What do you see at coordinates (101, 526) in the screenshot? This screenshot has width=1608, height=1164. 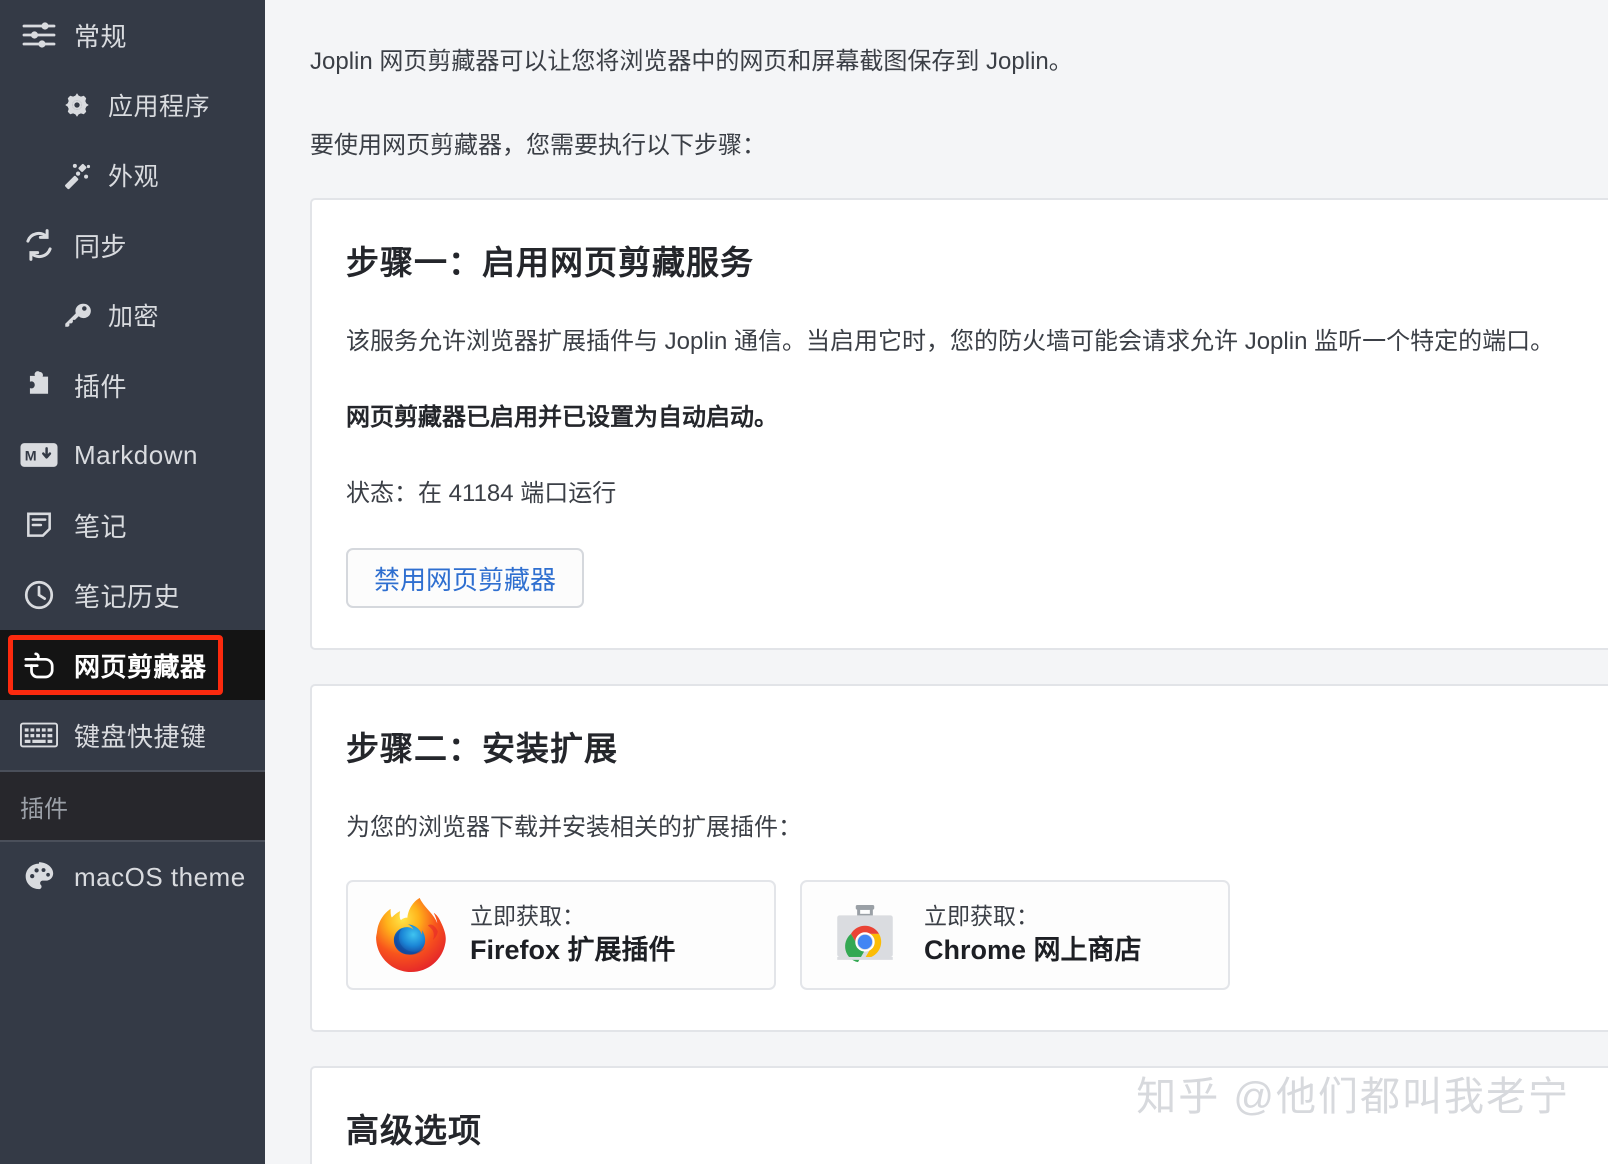 I see `sidebar-item-label: 笔记` at bounding box center [101, 526].